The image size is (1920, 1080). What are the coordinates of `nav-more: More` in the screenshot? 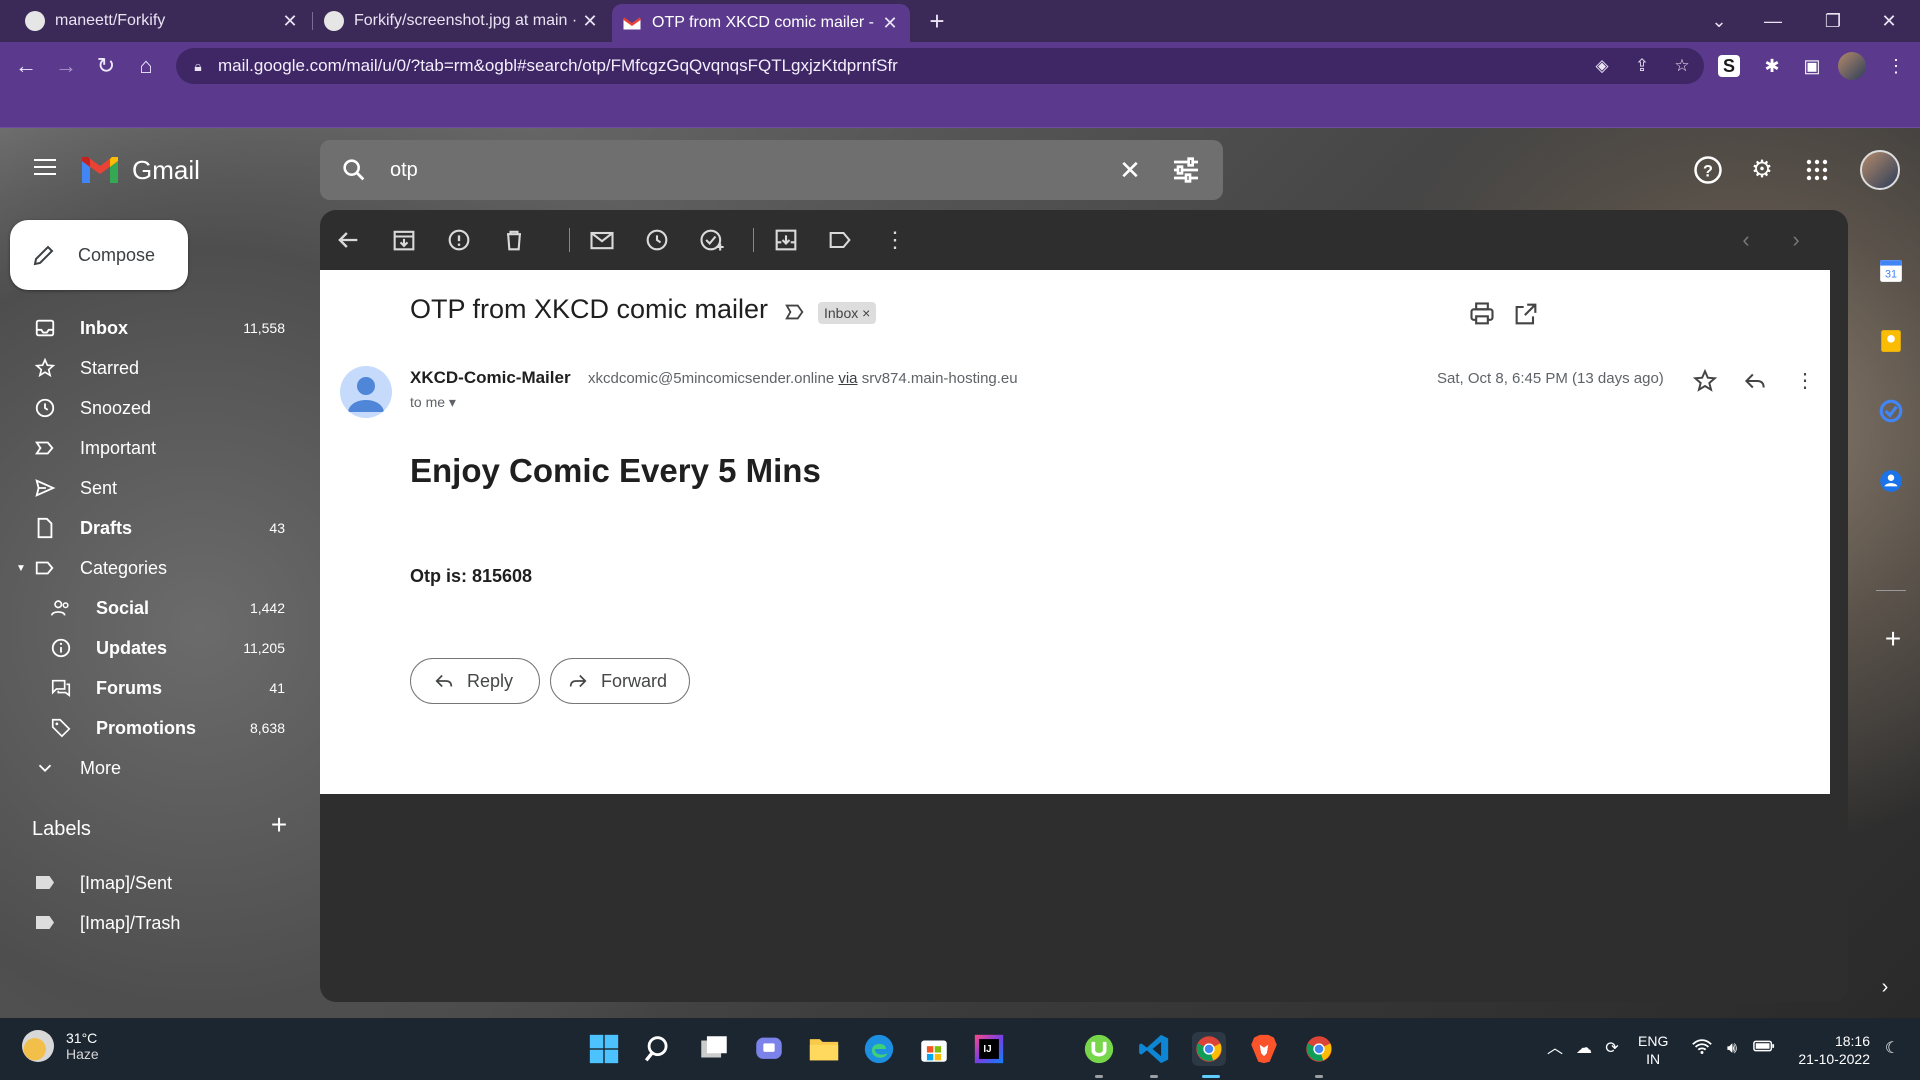 It's located at (150, 768).